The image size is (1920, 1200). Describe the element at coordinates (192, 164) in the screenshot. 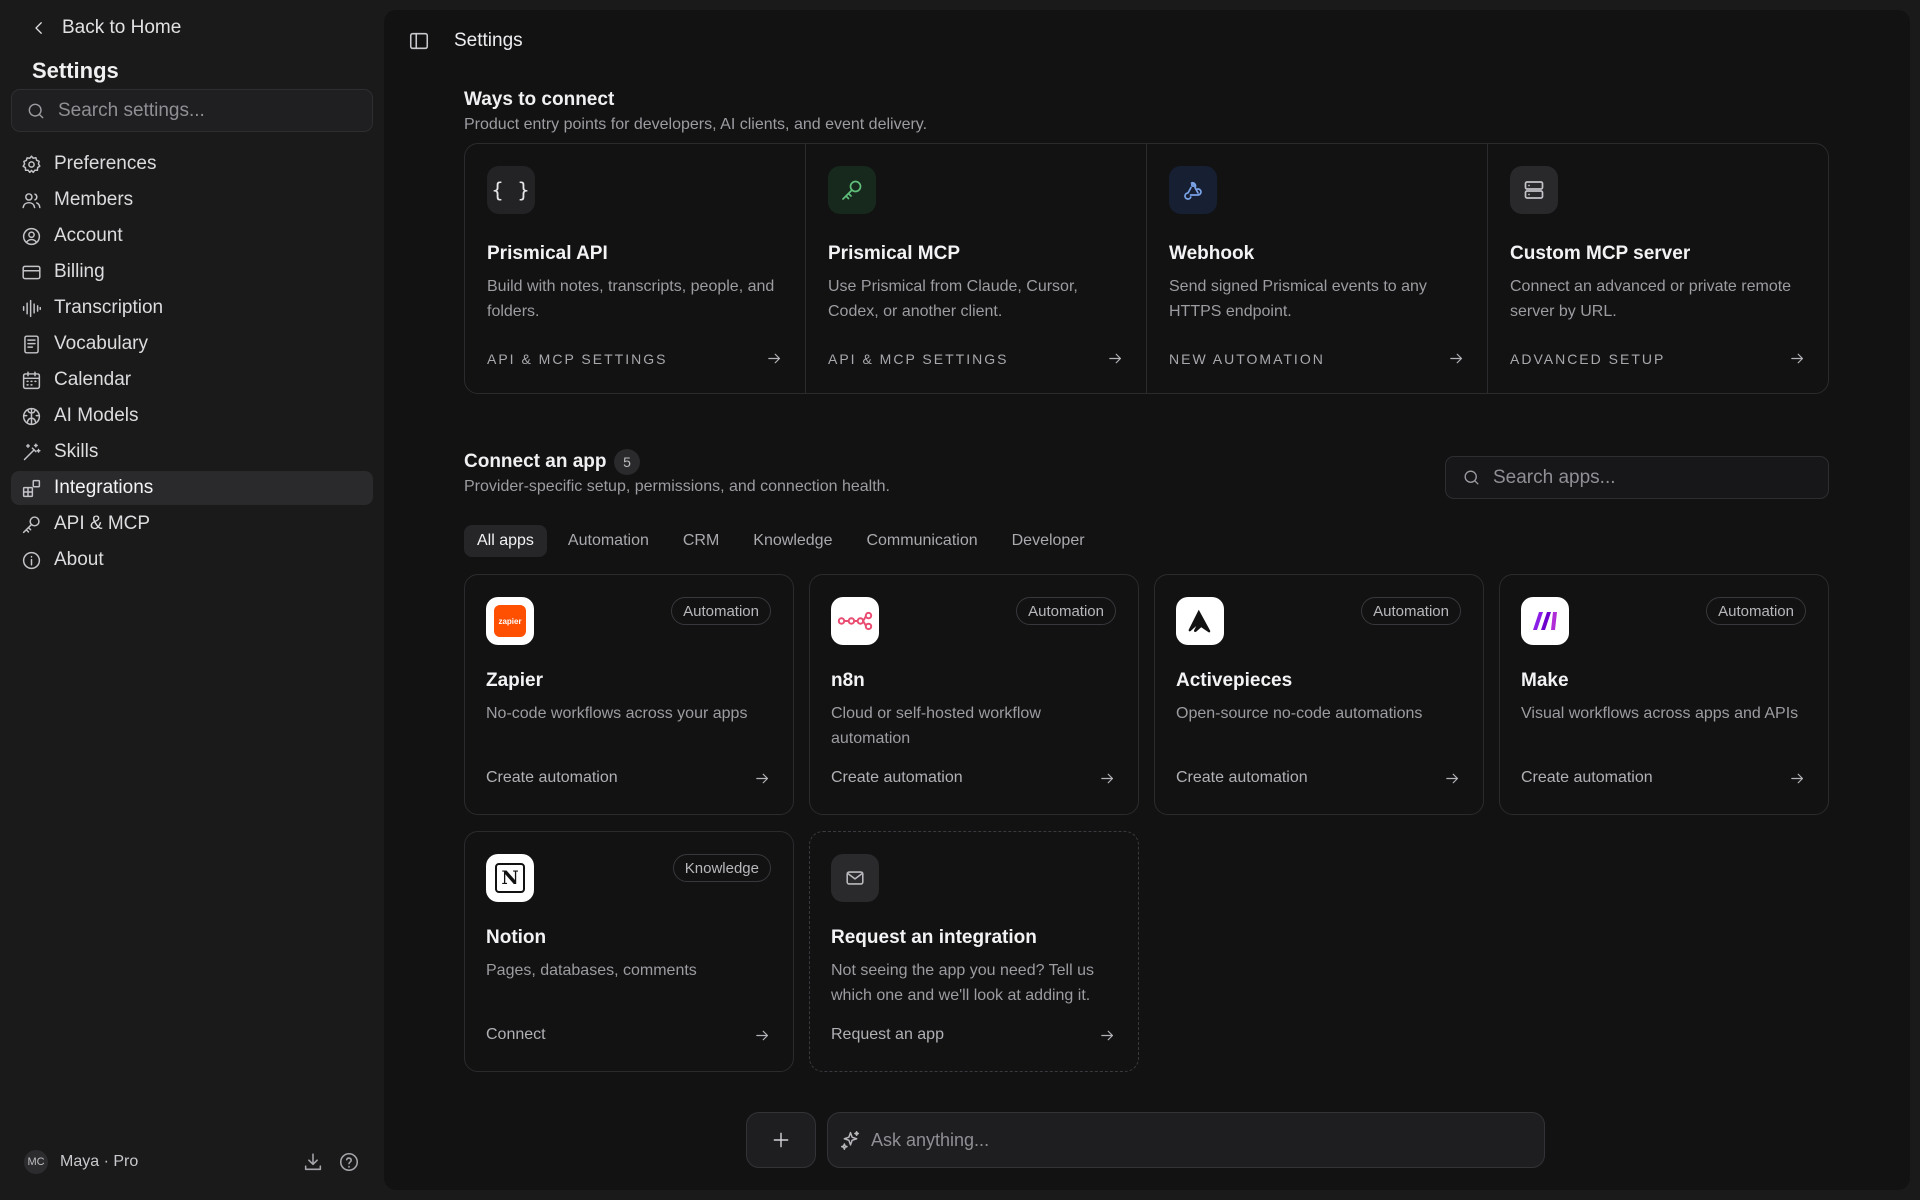

I see `sidebar-item-preferences: Preferences` at that location.